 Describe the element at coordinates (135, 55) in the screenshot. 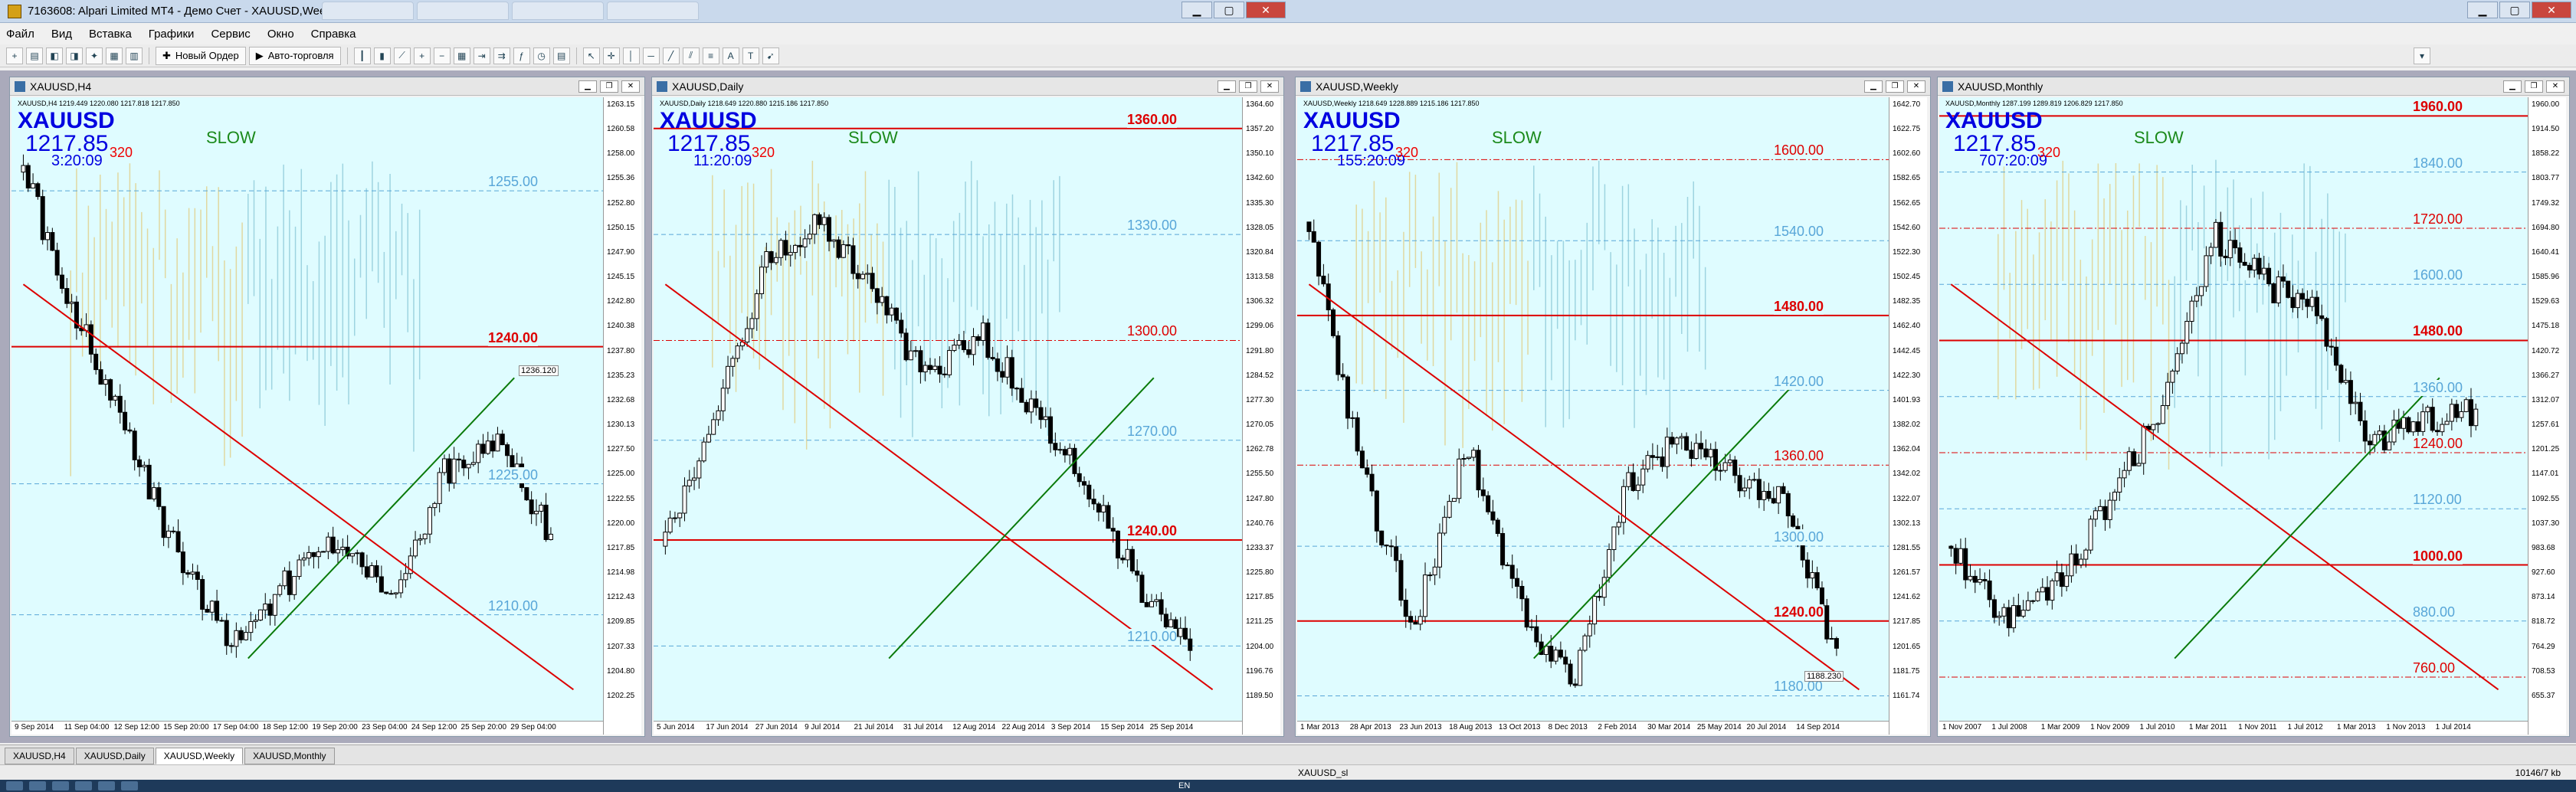

I see `tester-icon: ▥` at that location.